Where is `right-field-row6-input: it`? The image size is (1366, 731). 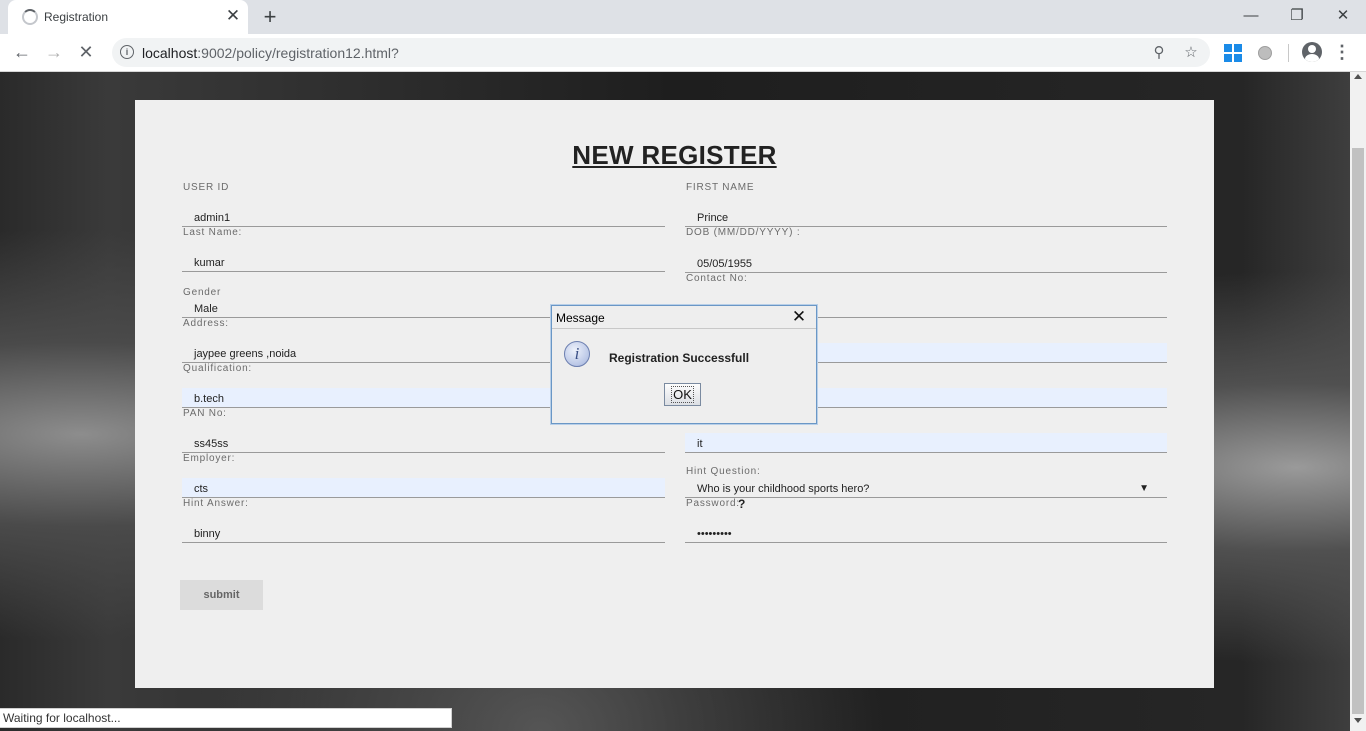 right-field-row6-input: it is located at coordinates (926, 443).